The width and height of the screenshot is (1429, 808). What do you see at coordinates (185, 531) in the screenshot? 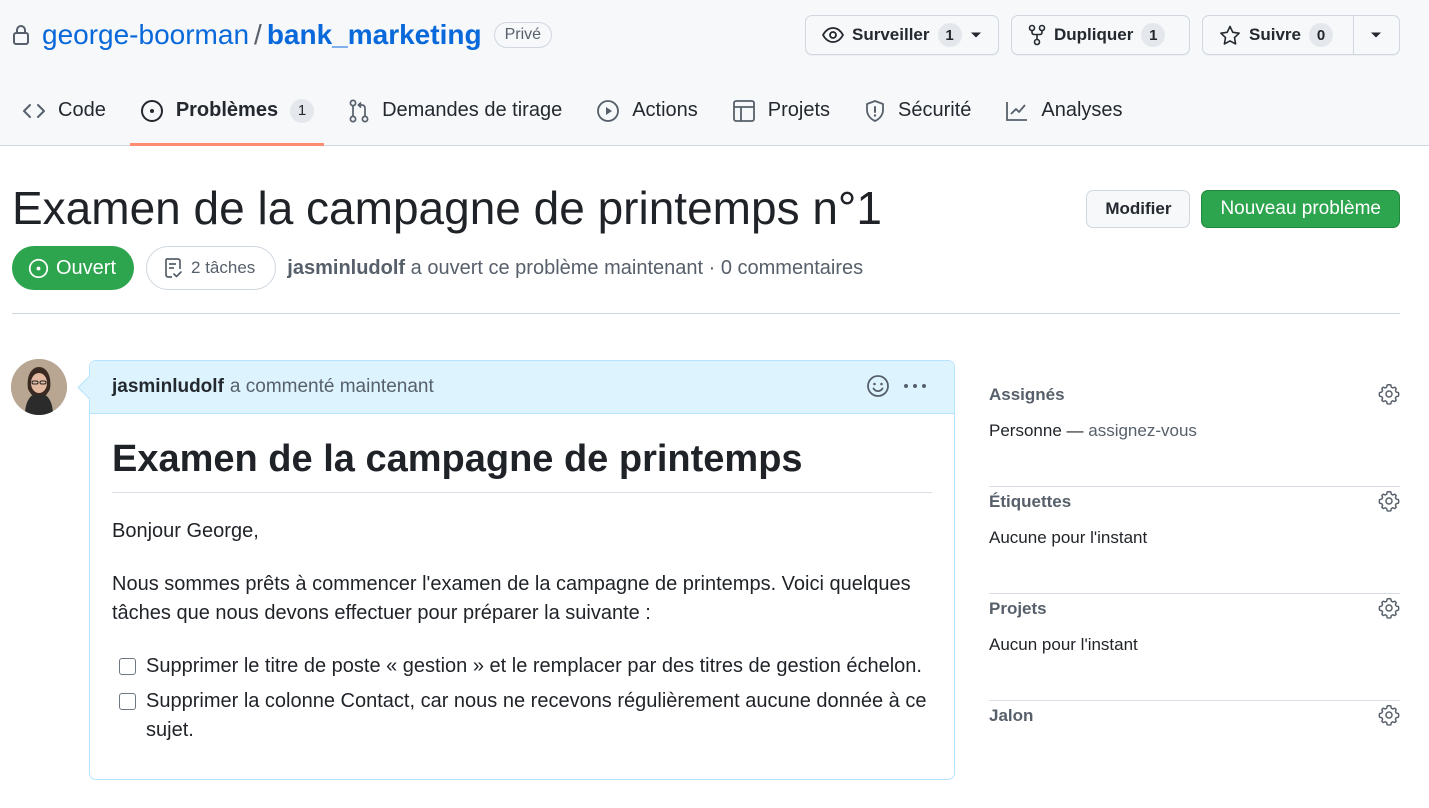
I see `comment-greeting: Bonjour George,` at bounding box center [185, 531].